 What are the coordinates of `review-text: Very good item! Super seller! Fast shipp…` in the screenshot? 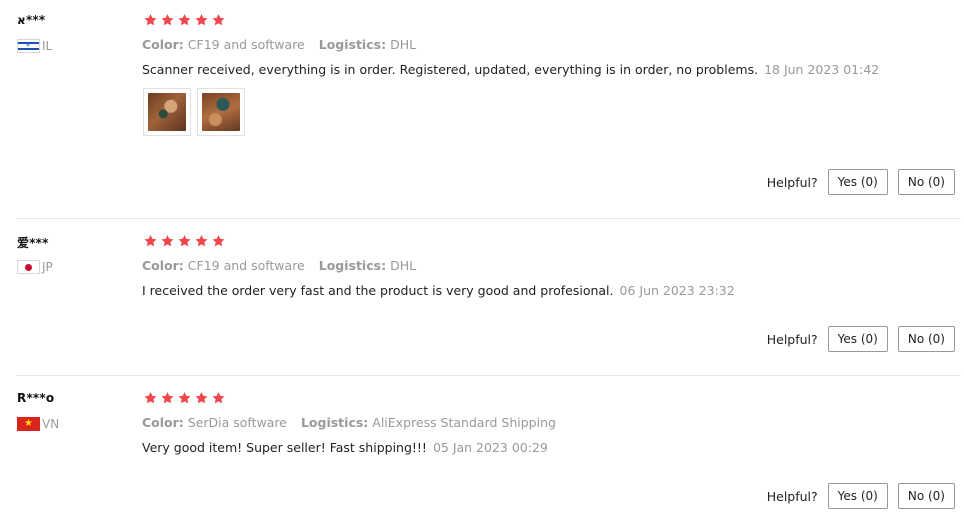 It's located at (345, 447).